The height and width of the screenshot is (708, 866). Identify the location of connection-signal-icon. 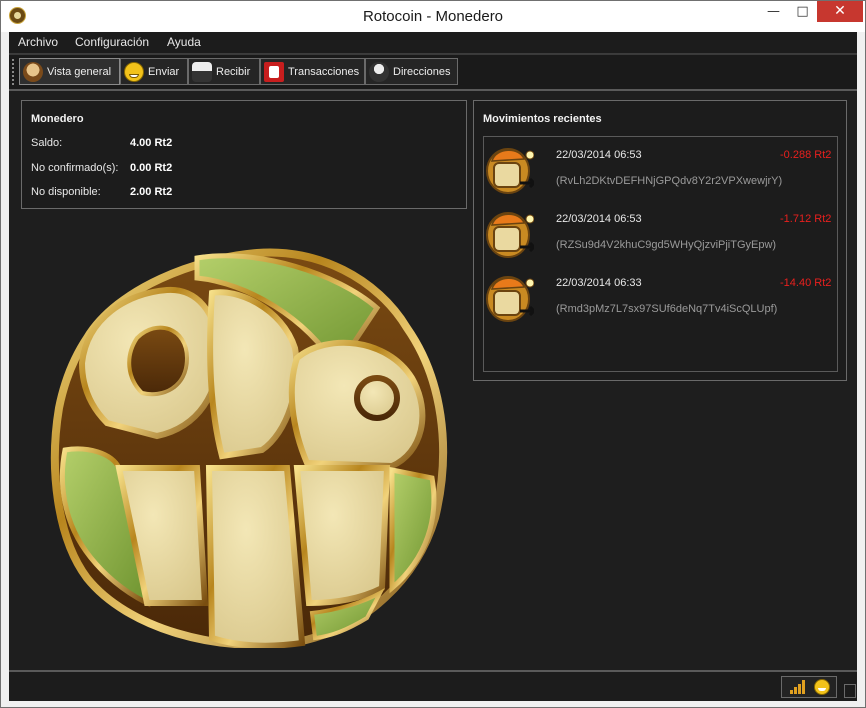
(798, 687).